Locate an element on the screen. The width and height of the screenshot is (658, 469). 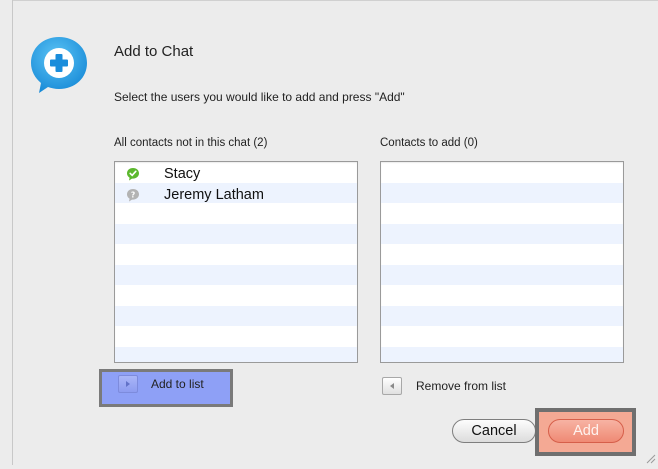
remove-from-list-button: Remove from list is located at coordinates (444, 386).